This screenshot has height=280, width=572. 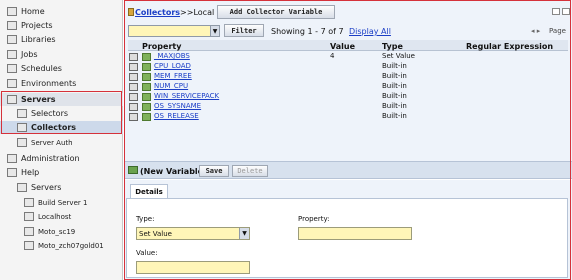 I want to click on detail-title: (New Variable), so click(x=173, y=171).